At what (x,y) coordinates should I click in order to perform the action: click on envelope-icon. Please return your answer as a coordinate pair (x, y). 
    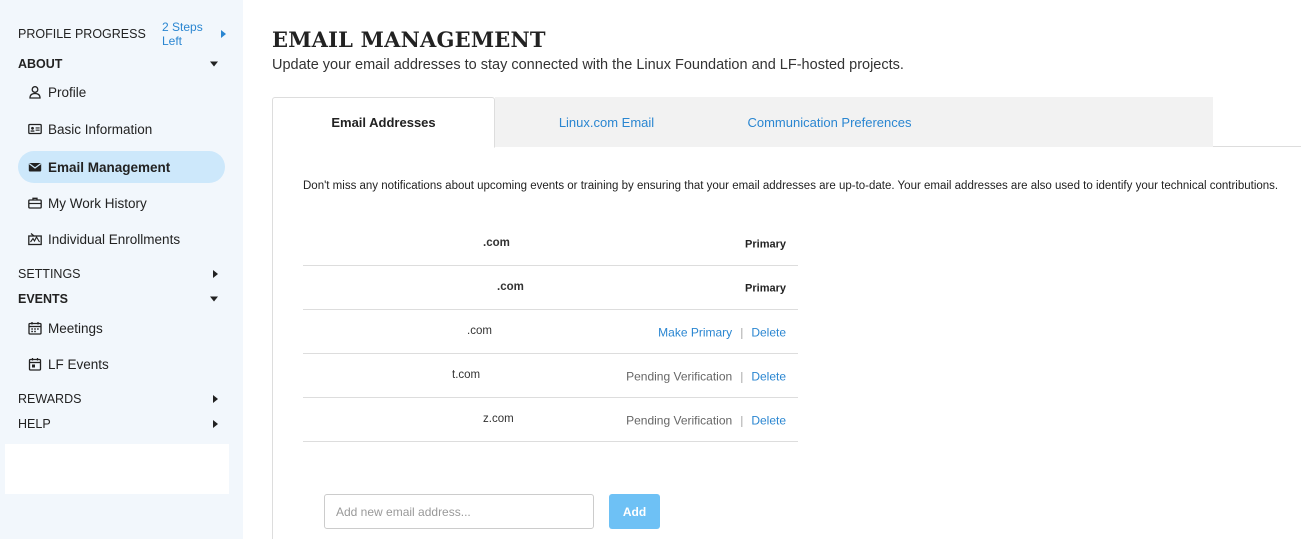
    Looking at the image, I should click on (35, 167).